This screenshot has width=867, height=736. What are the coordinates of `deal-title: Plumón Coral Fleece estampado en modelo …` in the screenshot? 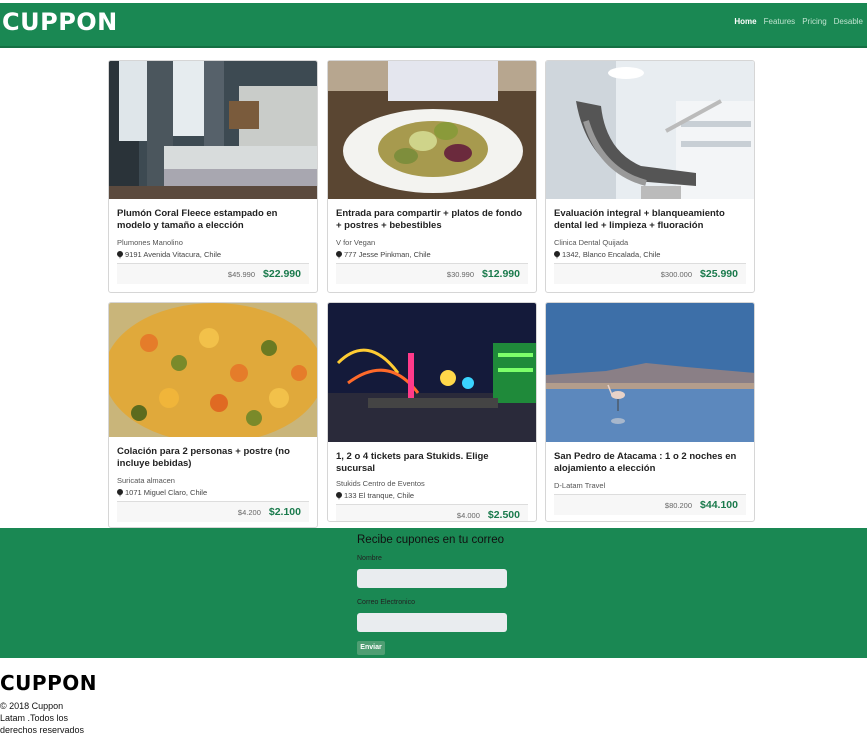 It's located at (213, 221).